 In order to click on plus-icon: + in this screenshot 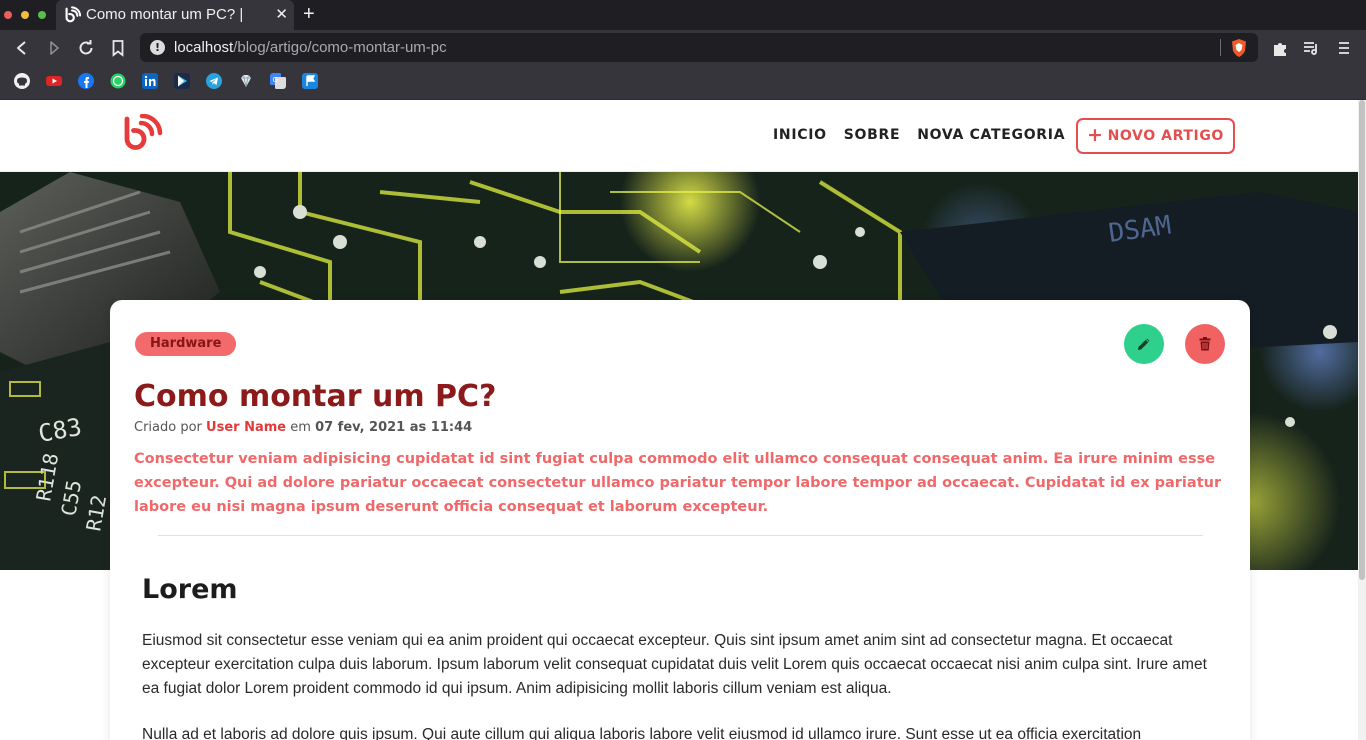, I will do `click(1095, 135)`.